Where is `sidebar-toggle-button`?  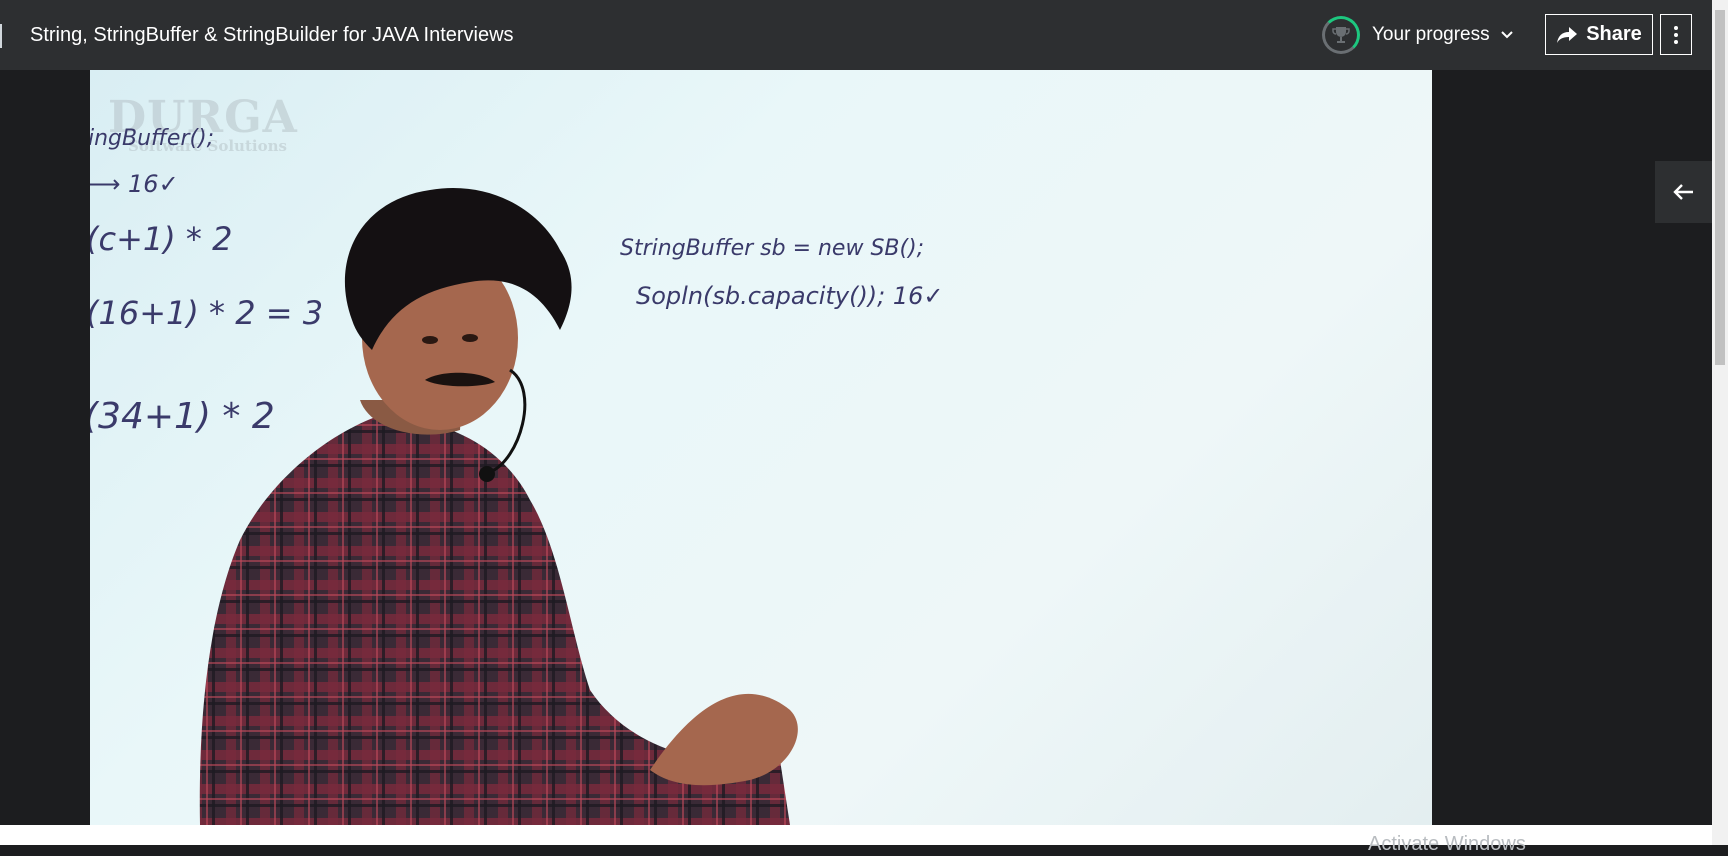
sidebar-toggle-button is located at coordinates (1683, 192).